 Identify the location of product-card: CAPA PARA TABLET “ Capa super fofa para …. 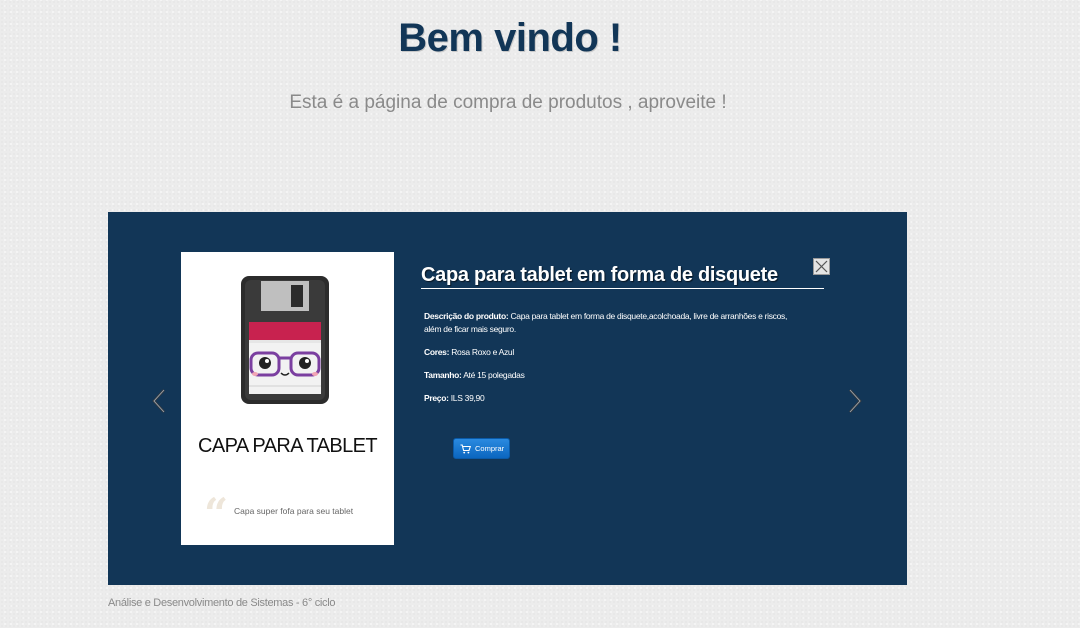
(287, 398).